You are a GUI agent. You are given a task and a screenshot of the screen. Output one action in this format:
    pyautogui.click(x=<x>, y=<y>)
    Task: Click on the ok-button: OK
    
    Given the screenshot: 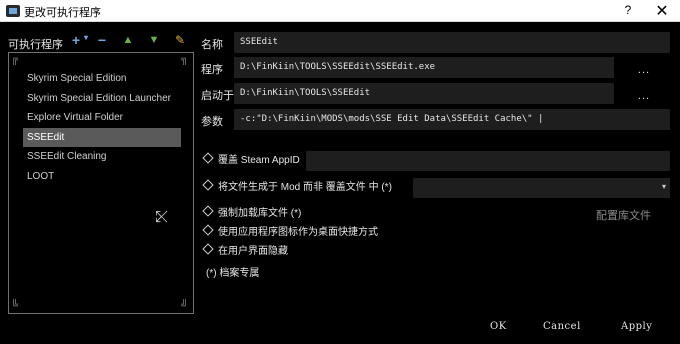 What is the action you would take?
    pyautogui.click(x=498, y=326)
    